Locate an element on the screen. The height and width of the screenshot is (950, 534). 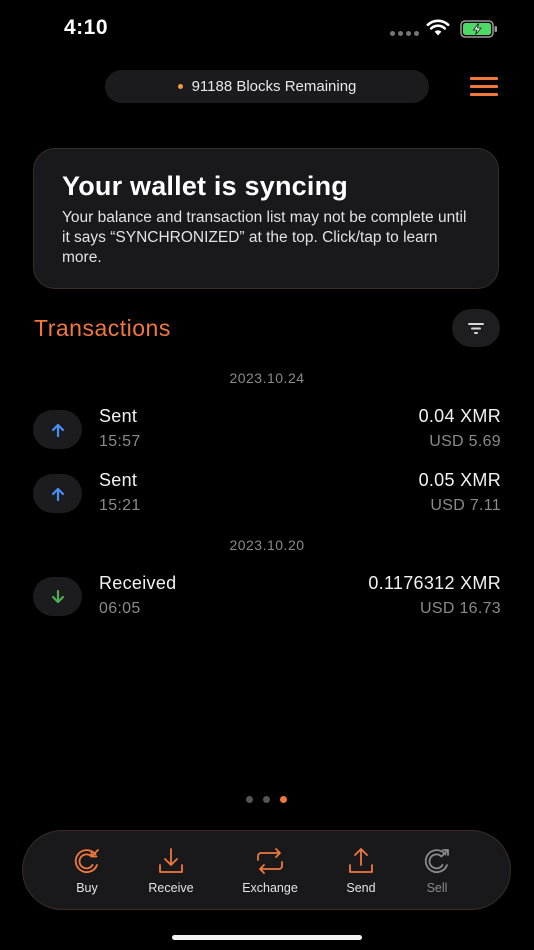
sell-icon is located at coordinates (436, 861).